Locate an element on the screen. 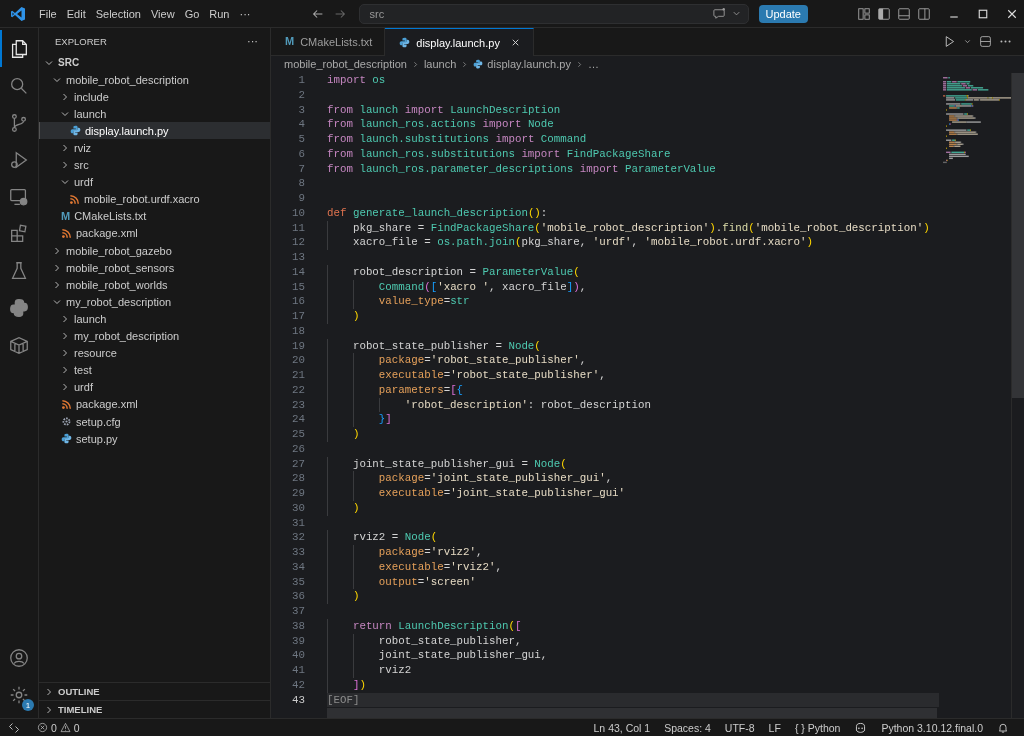 The width and height of the screenshot is (1024, 736). menu-item: ··· is located at coordinates (245, 13).